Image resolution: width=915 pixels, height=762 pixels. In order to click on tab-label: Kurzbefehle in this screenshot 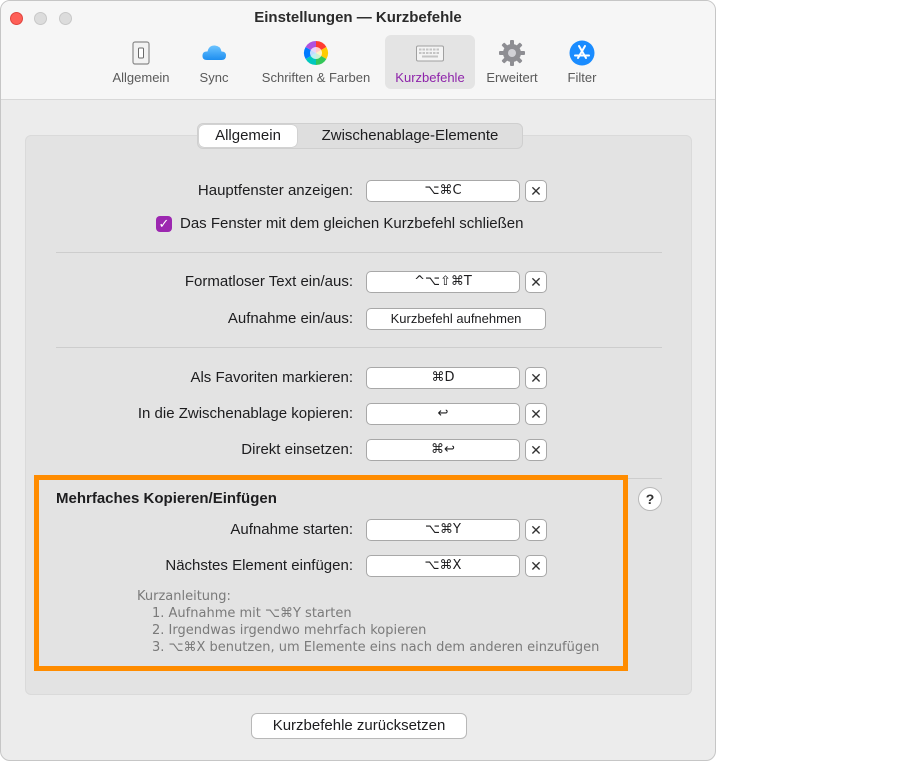, I will do `click(430, 77)`.